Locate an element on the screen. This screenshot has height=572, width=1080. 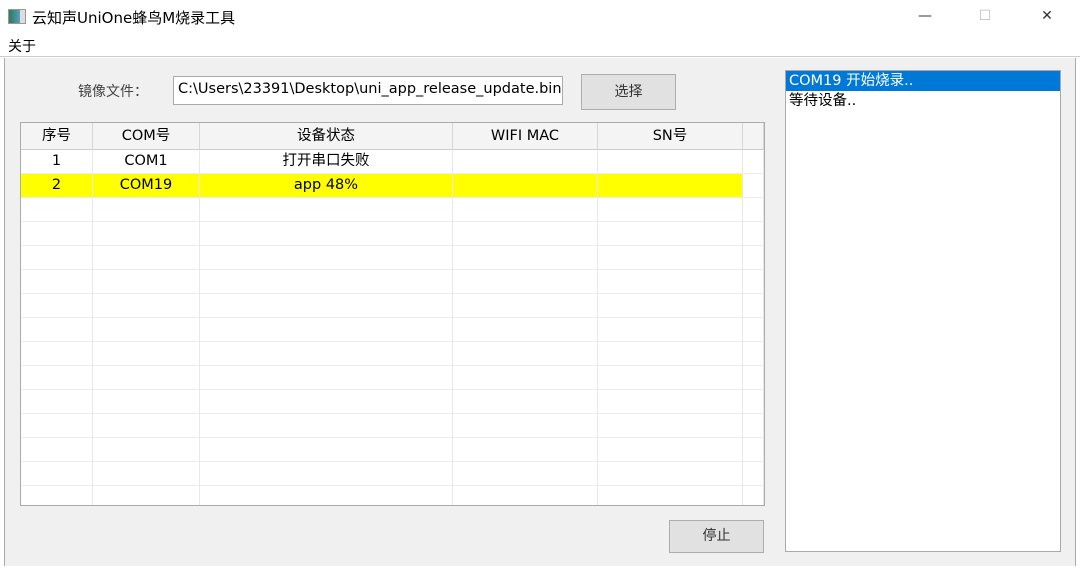
title-bar: 云知声UniOne蜂鸟M烧录工具 — ☐ ✕ is located at coordinates (540, 17).